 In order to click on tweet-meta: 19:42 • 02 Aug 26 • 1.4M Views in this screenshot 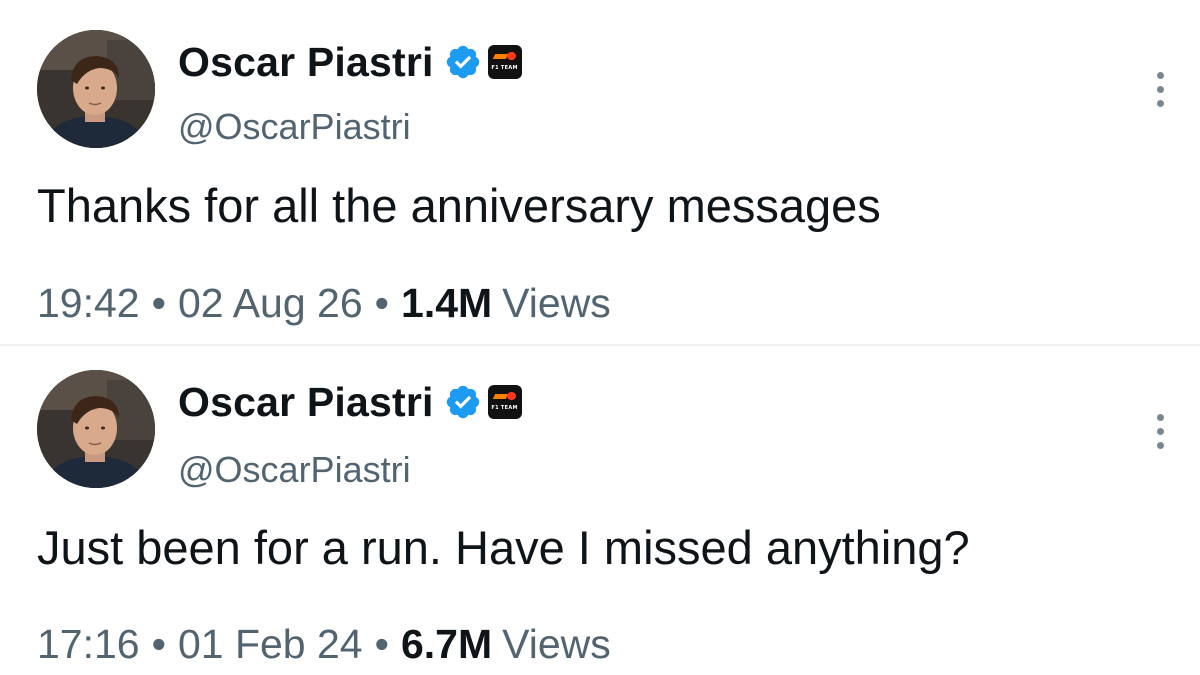, I will do `click(324, 303)`.